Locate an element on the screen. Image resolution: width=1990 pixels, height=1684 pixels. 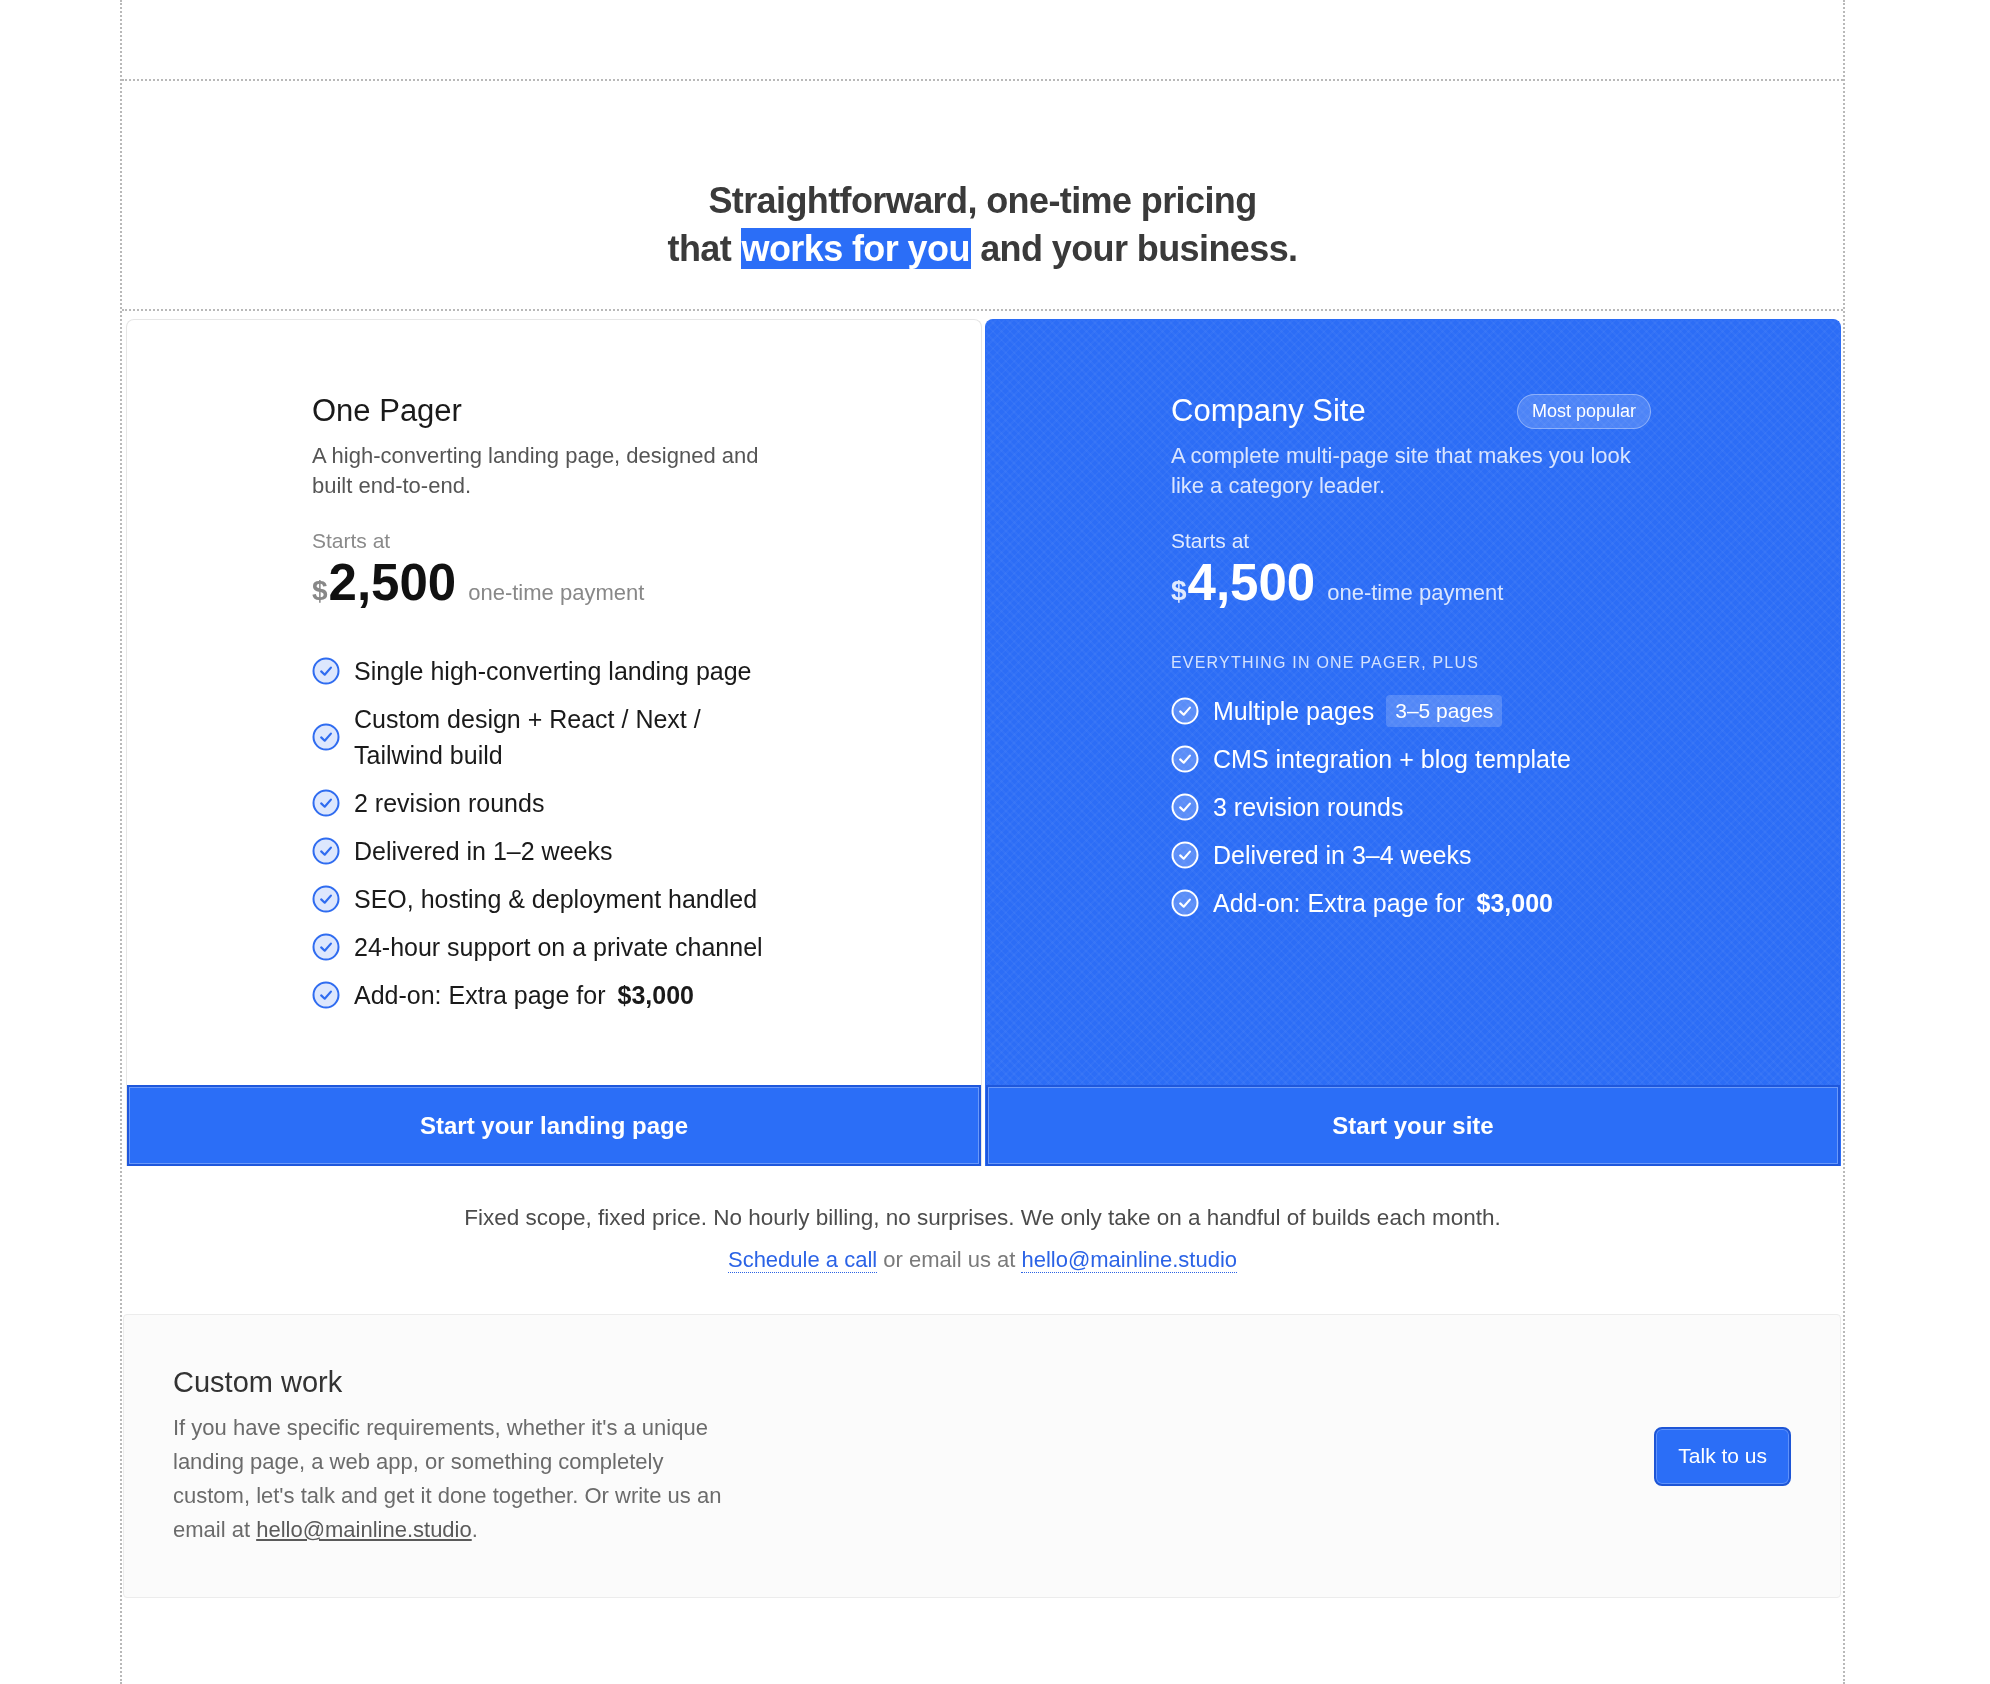
feature-text: Delivered in 1–2 weeks is located at coordinates (483, 851).